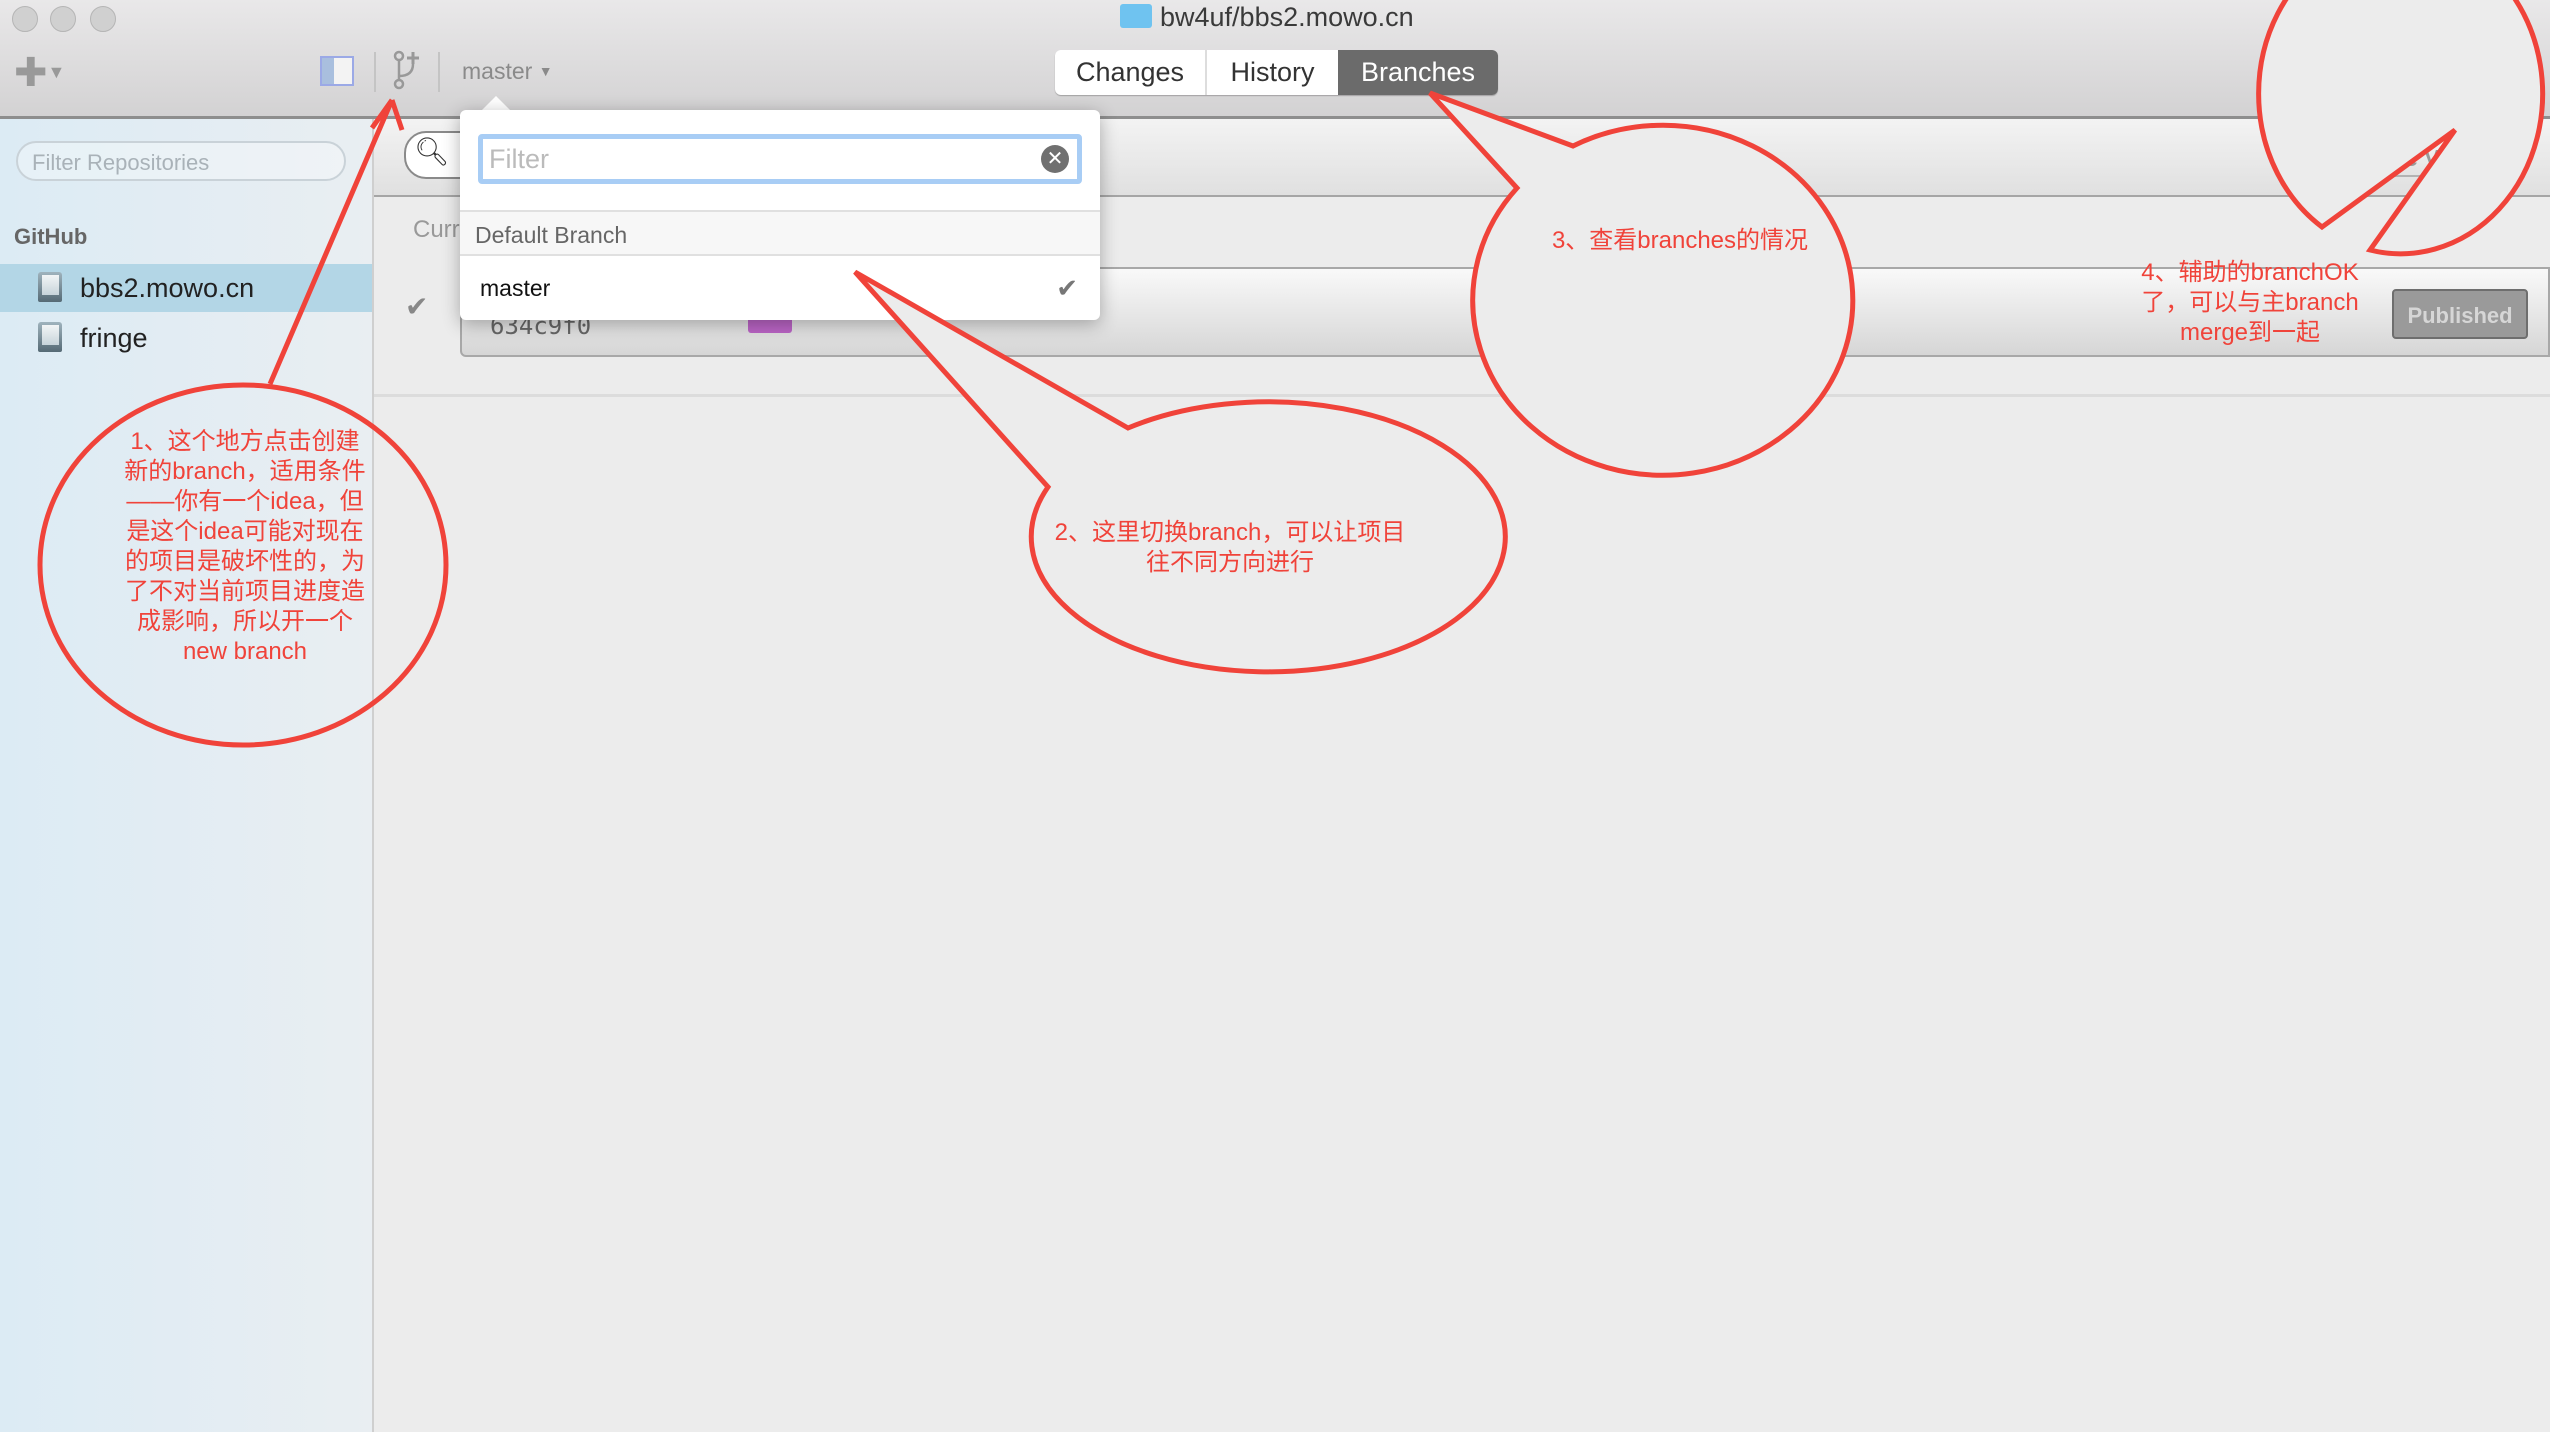 Image resolution: width=2550 pixels, height=1432 pixels. What do you see at coordinates (2460, 314) in the screenshot?
I see `published-button: Published` at bounding box center [2460, 314].